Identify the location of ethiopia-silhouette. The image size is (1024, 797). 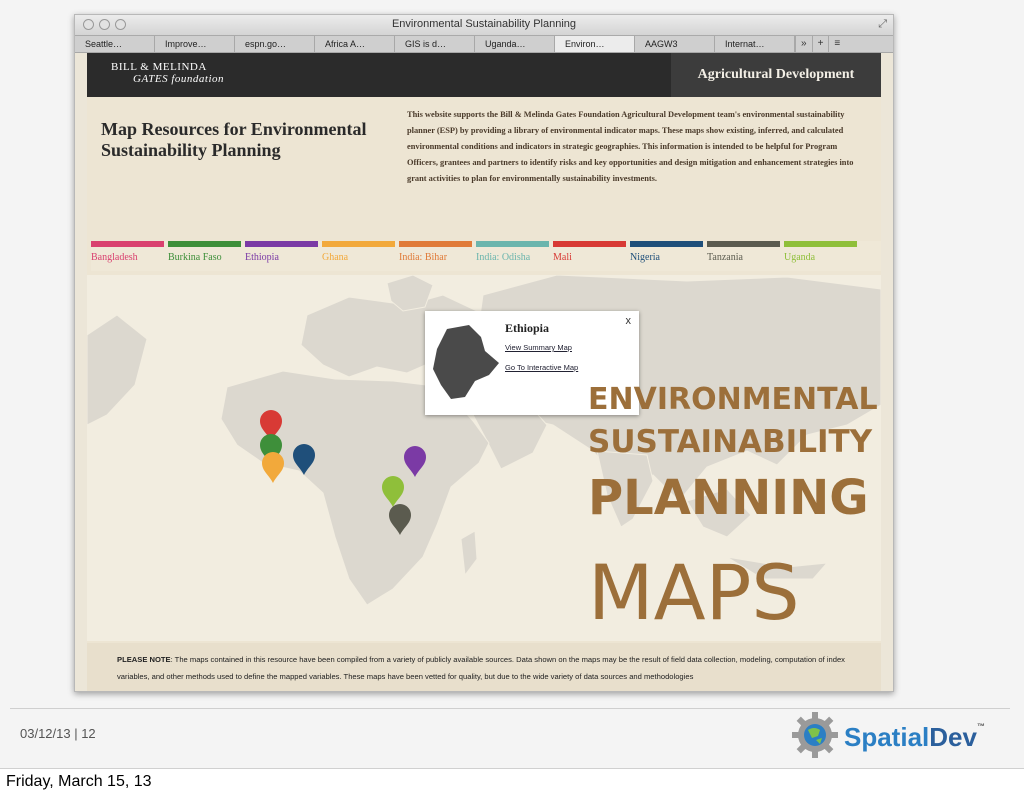
(466, 362).